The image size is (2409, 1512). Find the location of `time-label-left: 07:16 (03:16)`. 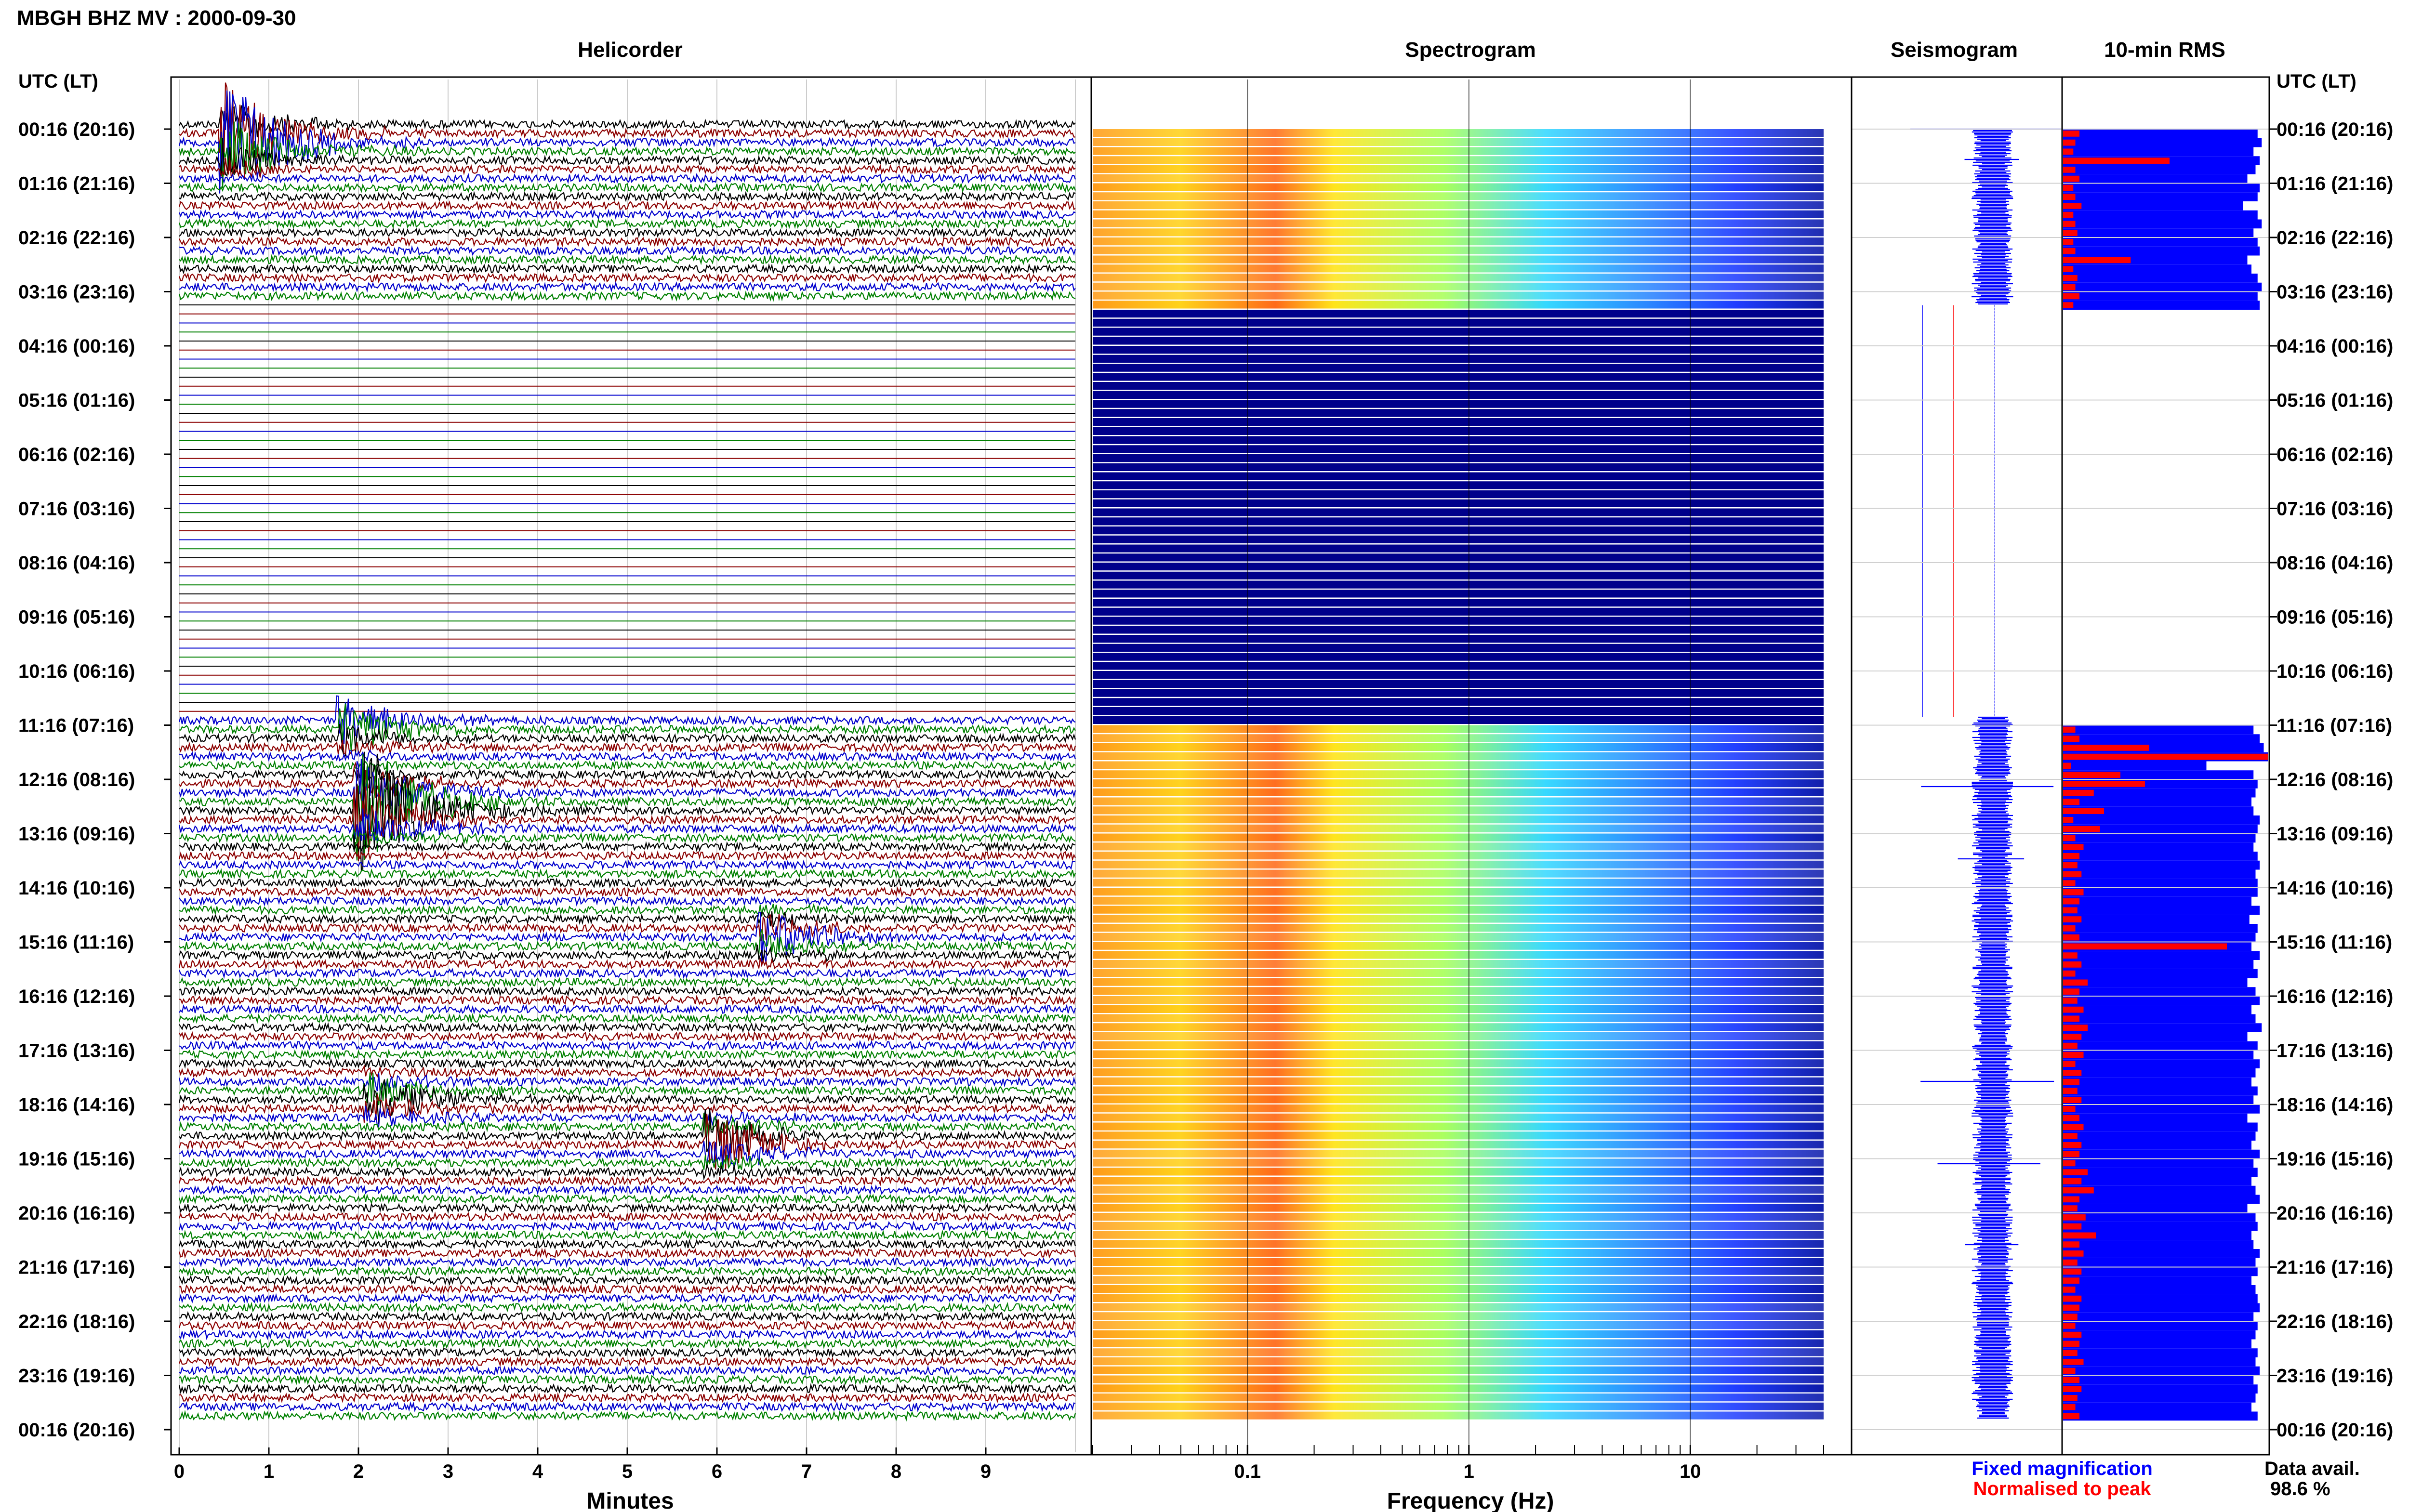

time-label-left: 07:16 (03:16) is located at coordinates (76, 509).